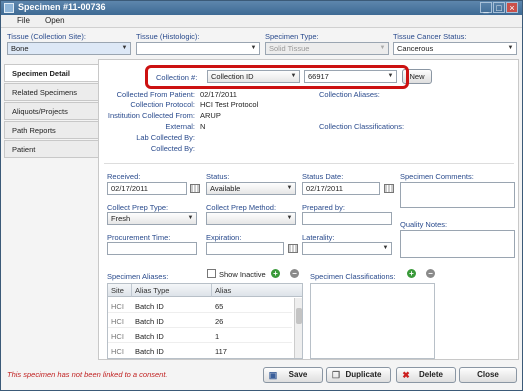 The image size is (523, 391). I want to click on collected-by-label: Collected By:, so click(172, 148).